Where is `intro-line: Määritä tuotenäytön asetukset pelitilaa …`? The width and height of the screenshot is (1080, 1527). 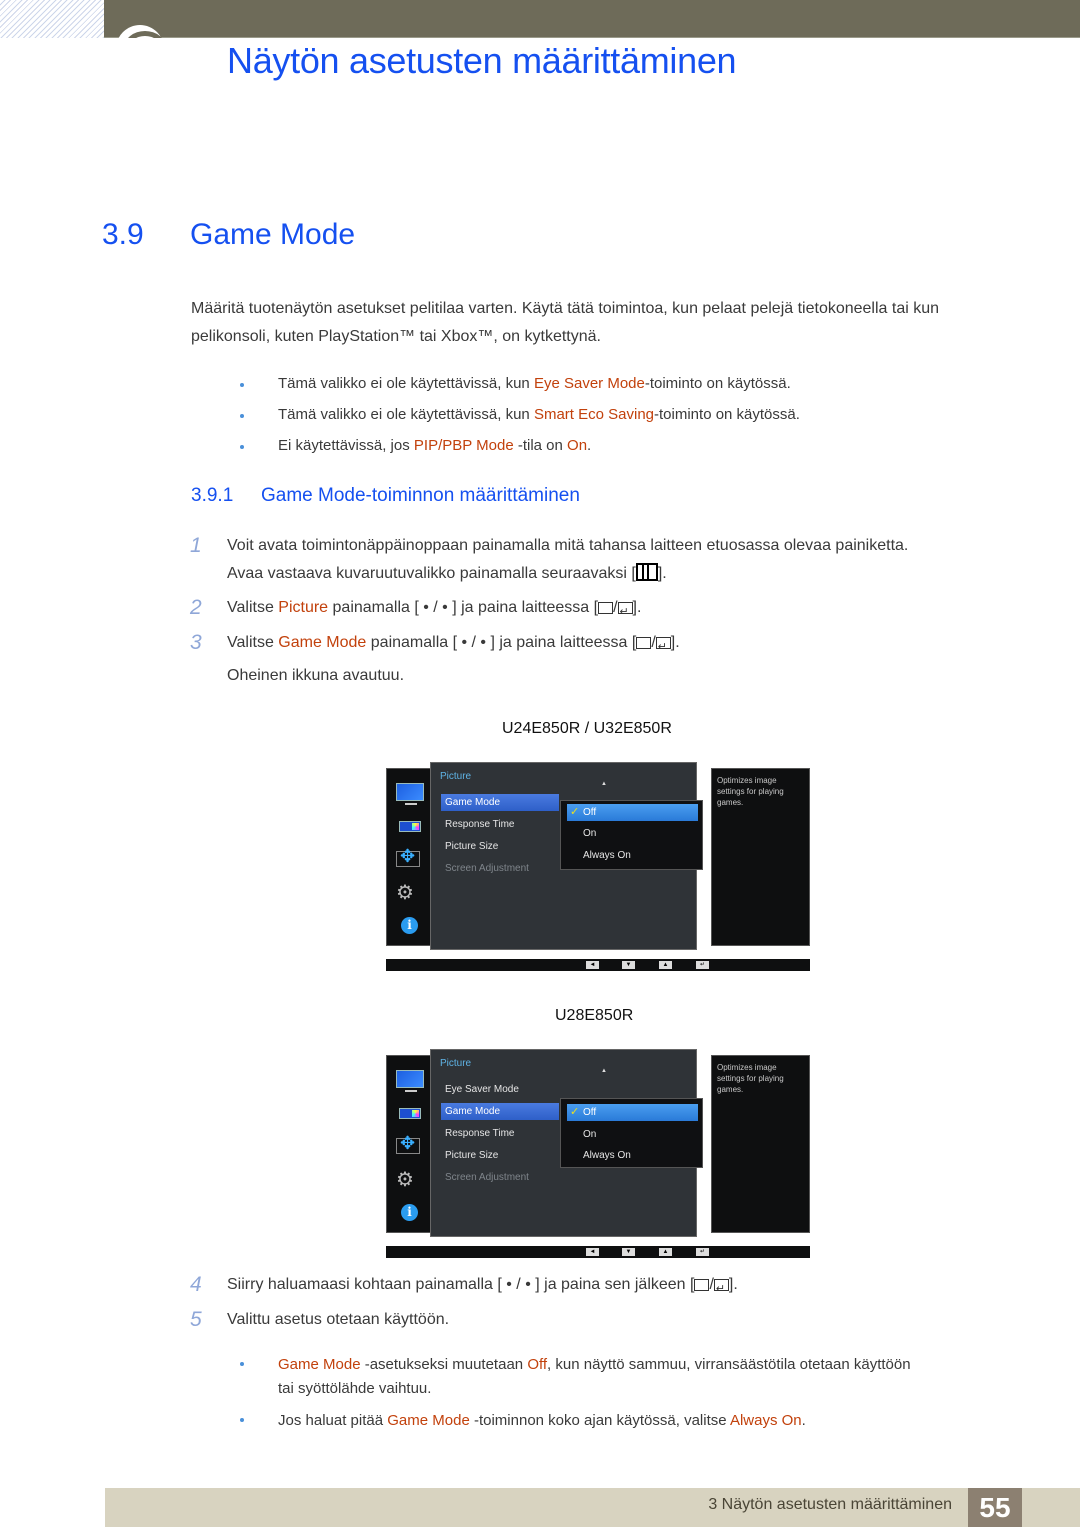
intro-line: Määritä tuotenäytön asetukset pelitilaa … is located at coordinates (565, 308).